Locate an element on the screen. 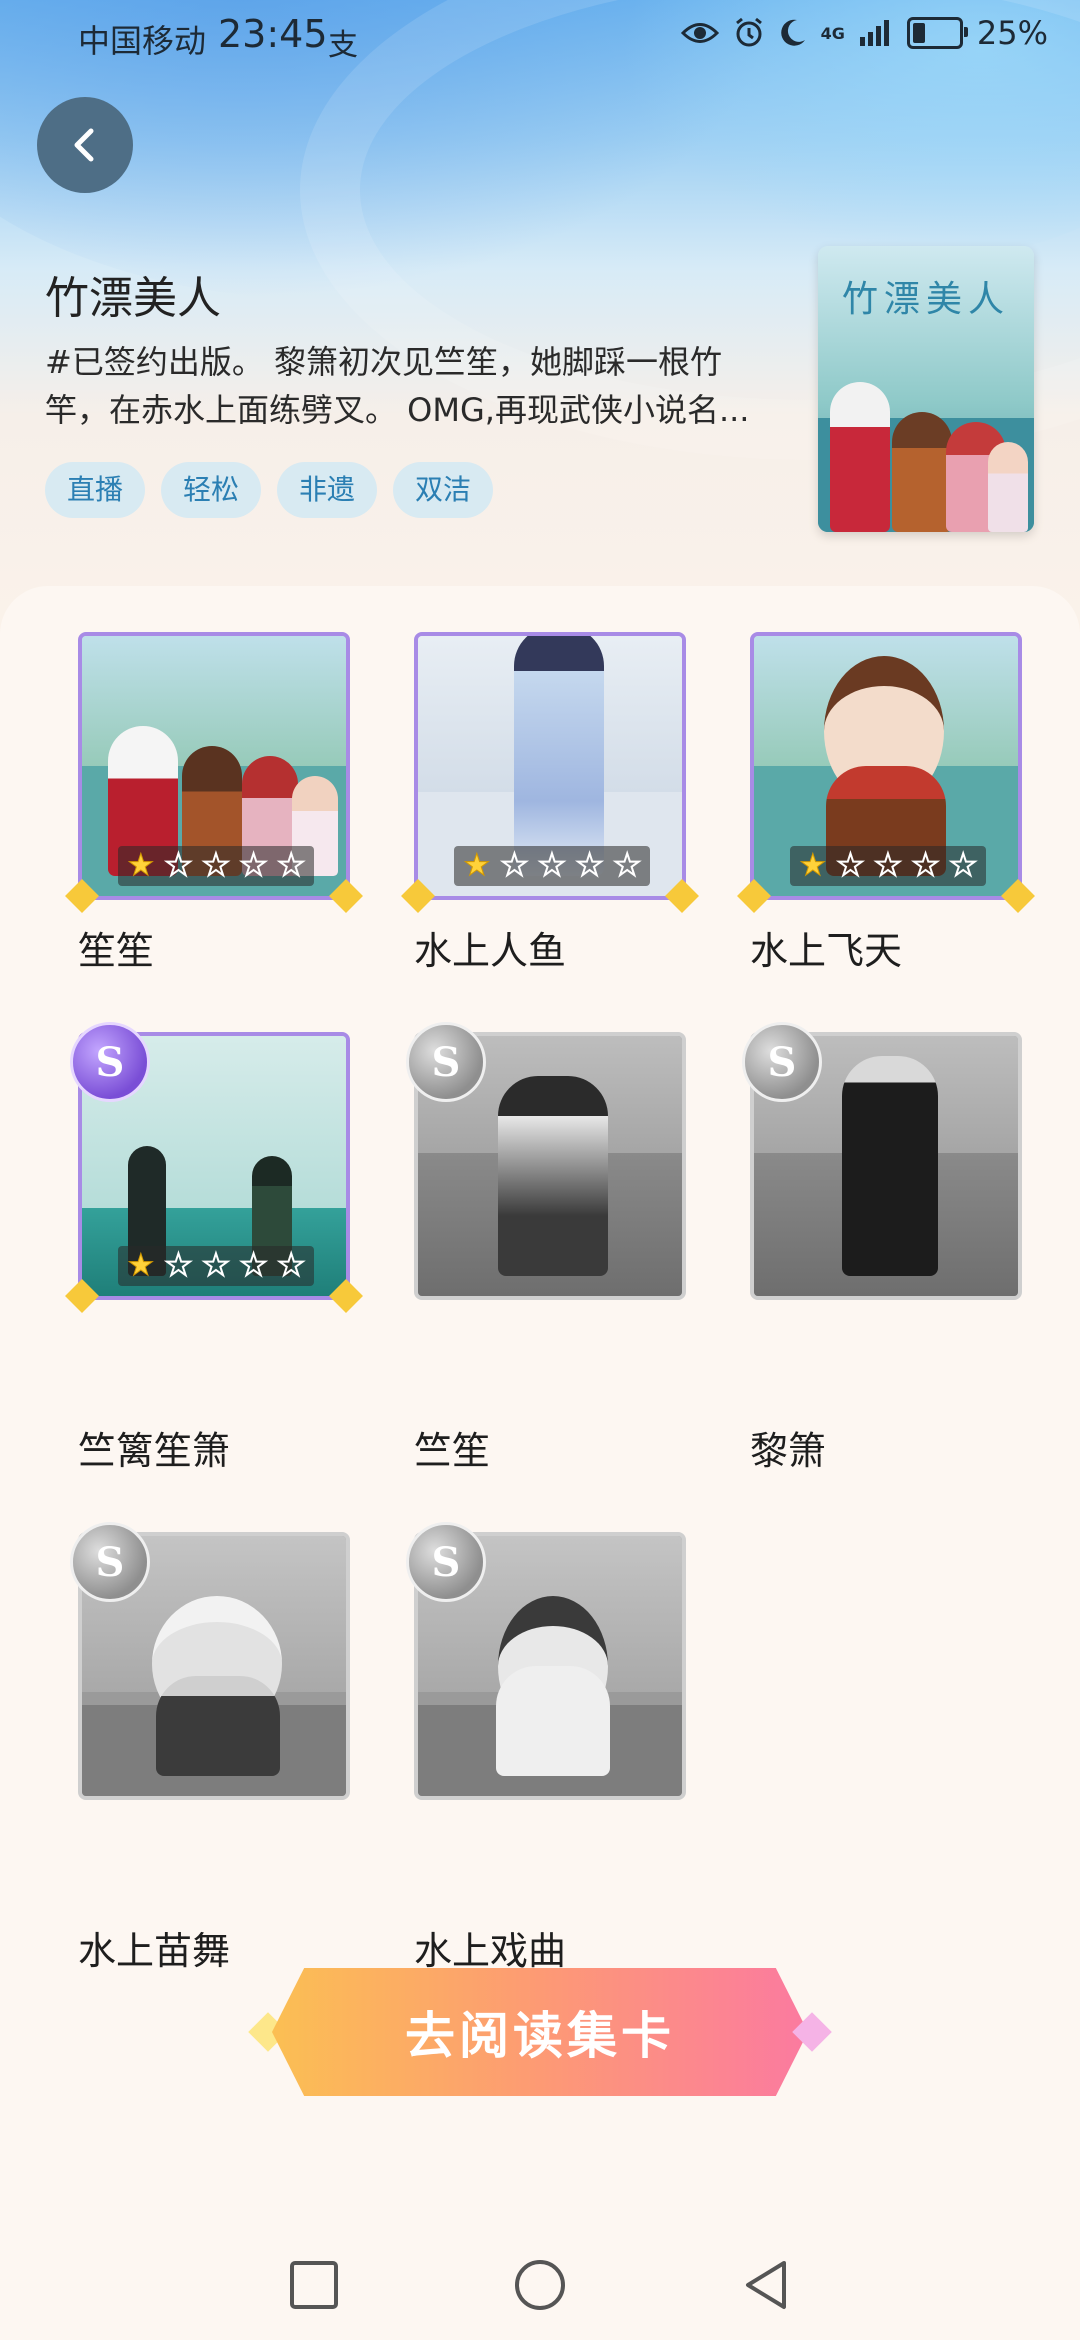 This screenshot has width=1080, height=2340. card-name: 水上人鱼 is located at coordinates (490, 951).